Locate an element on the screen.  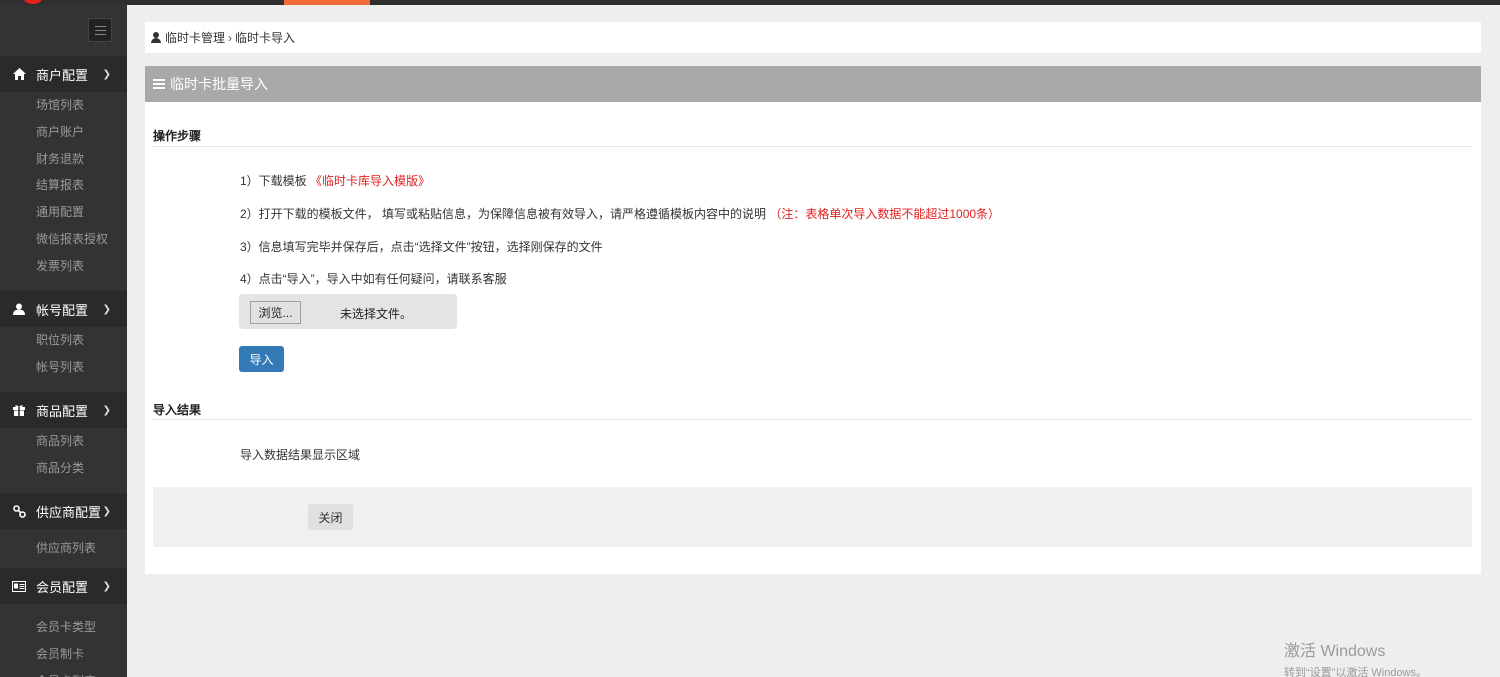
sidebar-group-header: 供应商配置 ❯ is located at coordinates (63, 511).